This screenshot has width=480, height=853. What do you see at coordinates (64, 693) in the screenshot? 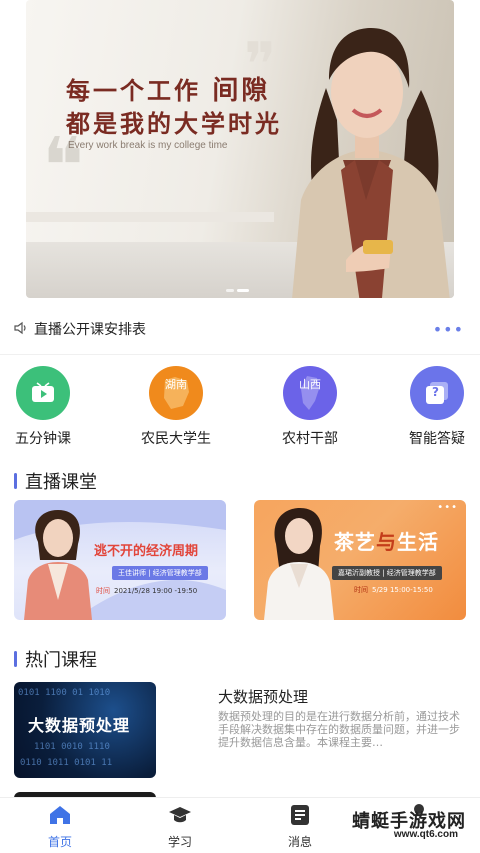
I see `binary-decoration: 0101 1100 01 1010` at bounding box center [64, 693].